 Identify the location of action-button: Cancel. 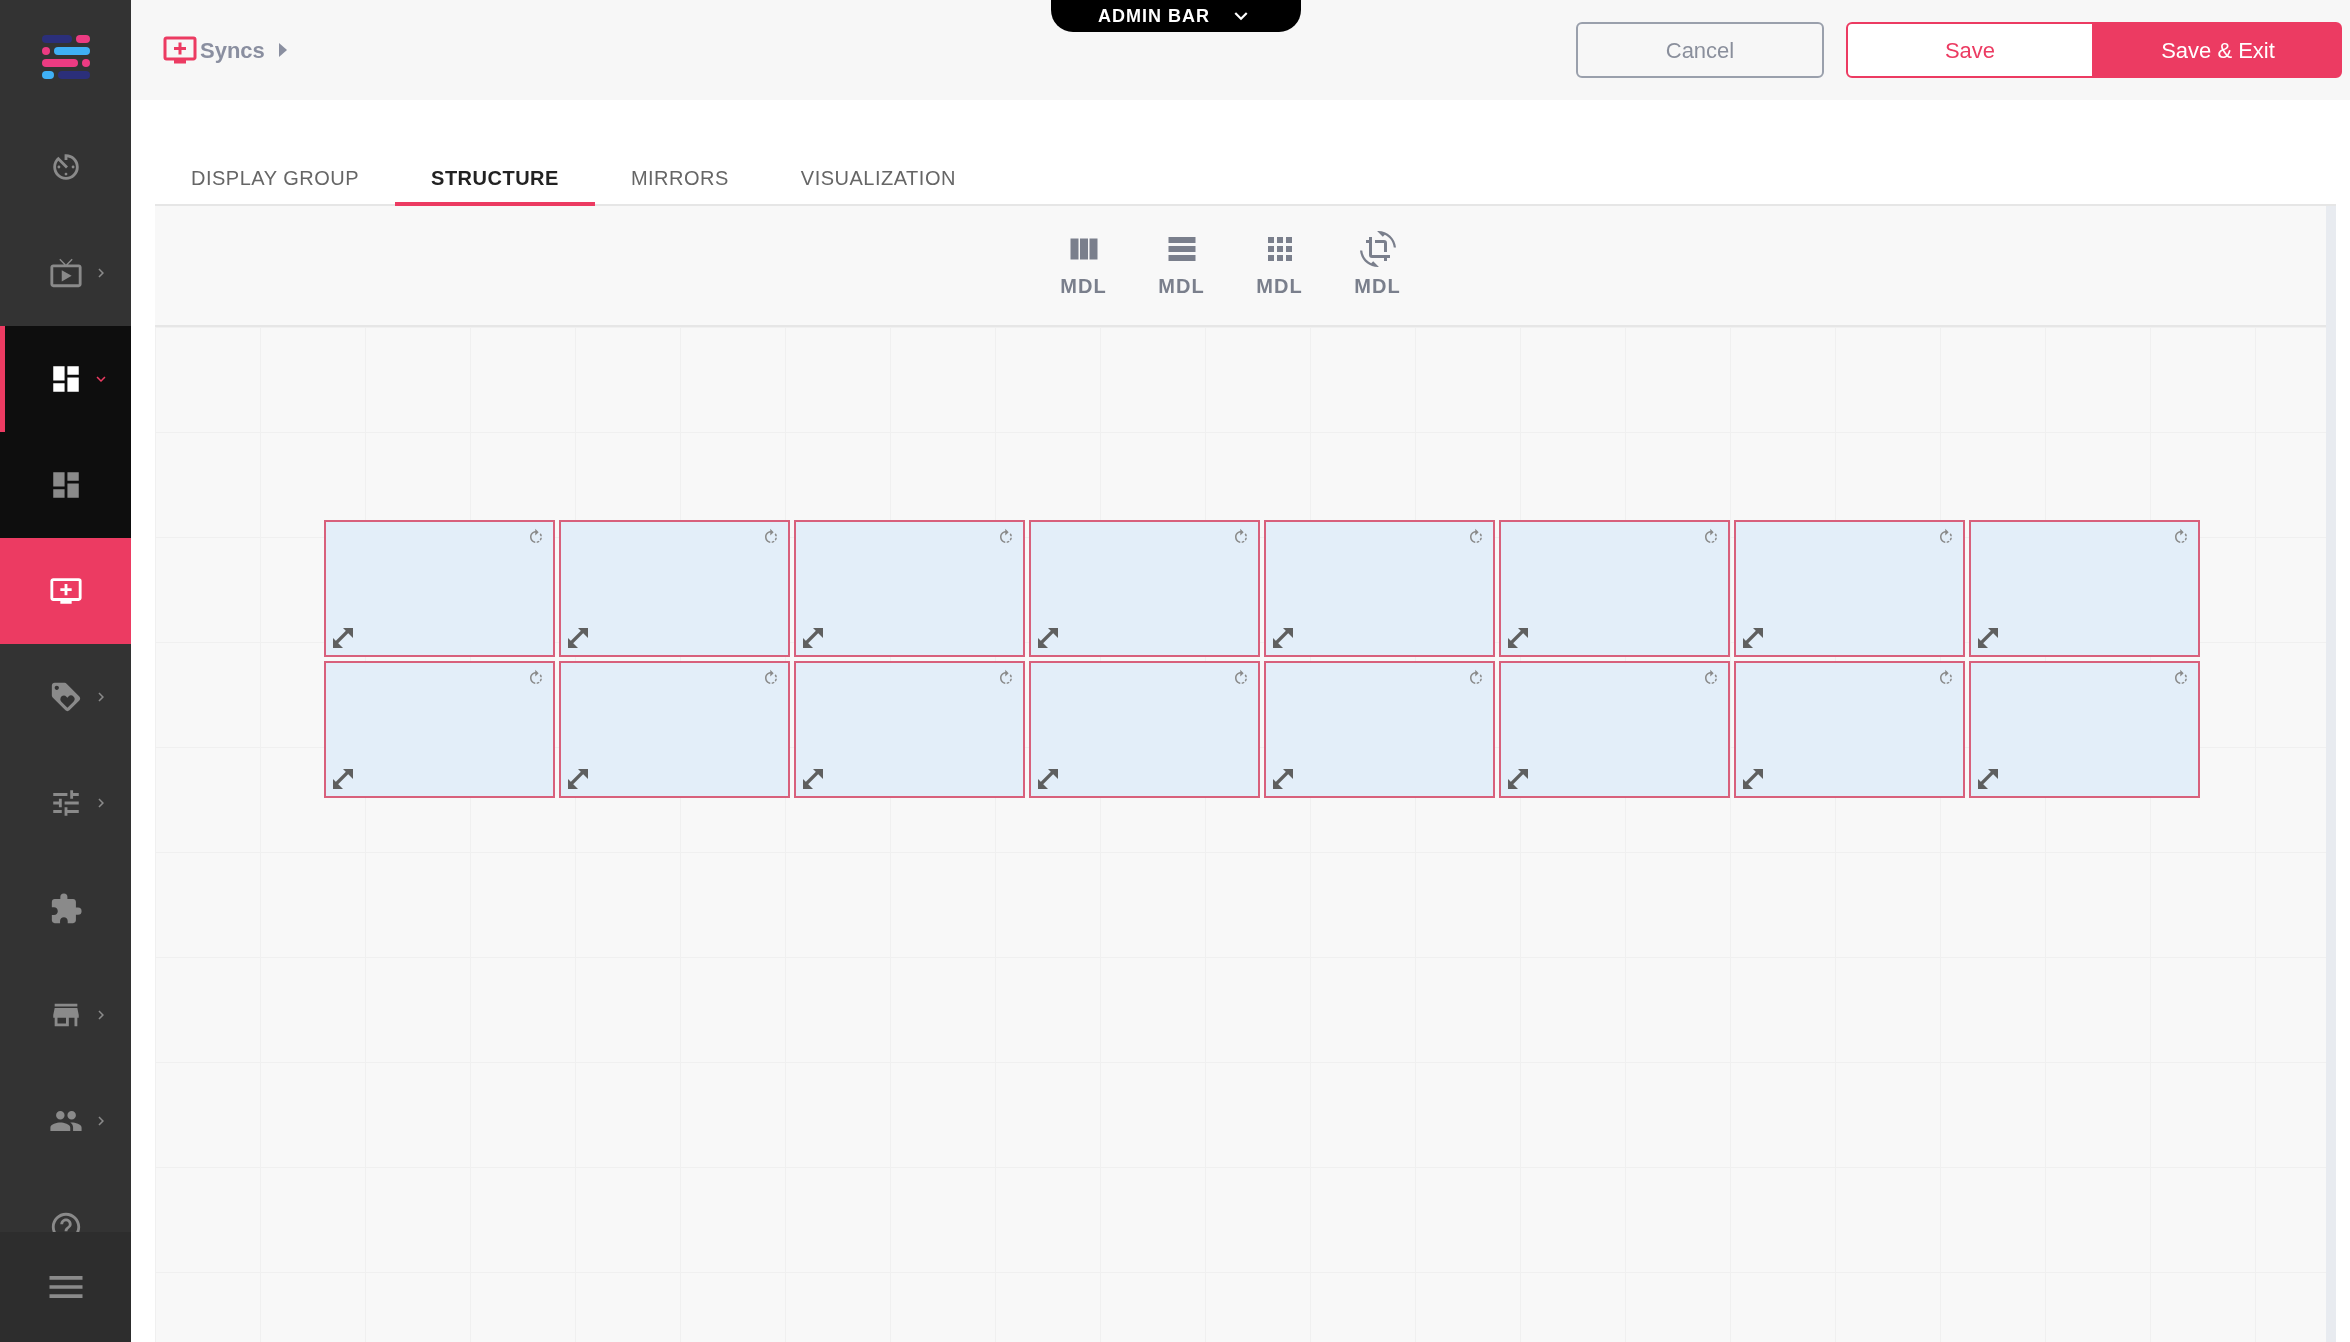
(1700, 50).